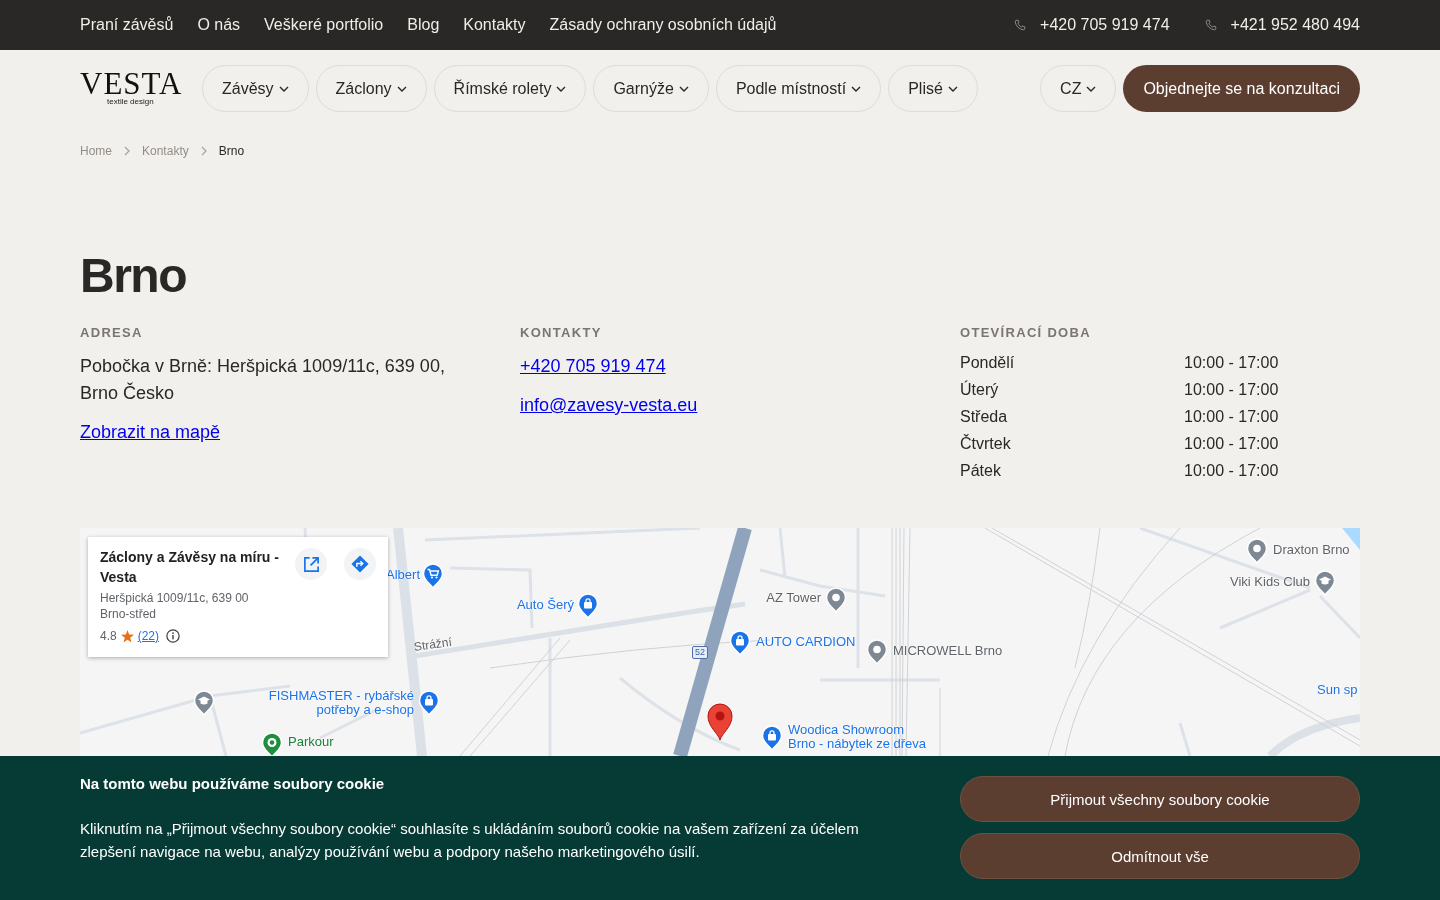  I want to click on map-place-label: Sun sp, so click(1337, 690).